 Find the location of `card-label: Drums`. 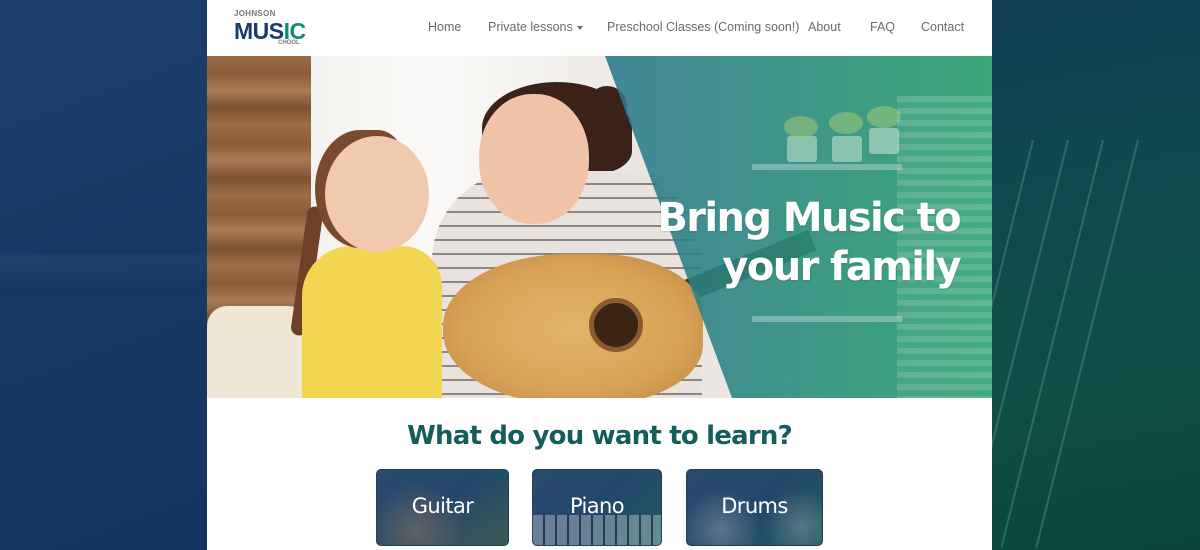

card-label: Drums is located at coordinates (754, 506).